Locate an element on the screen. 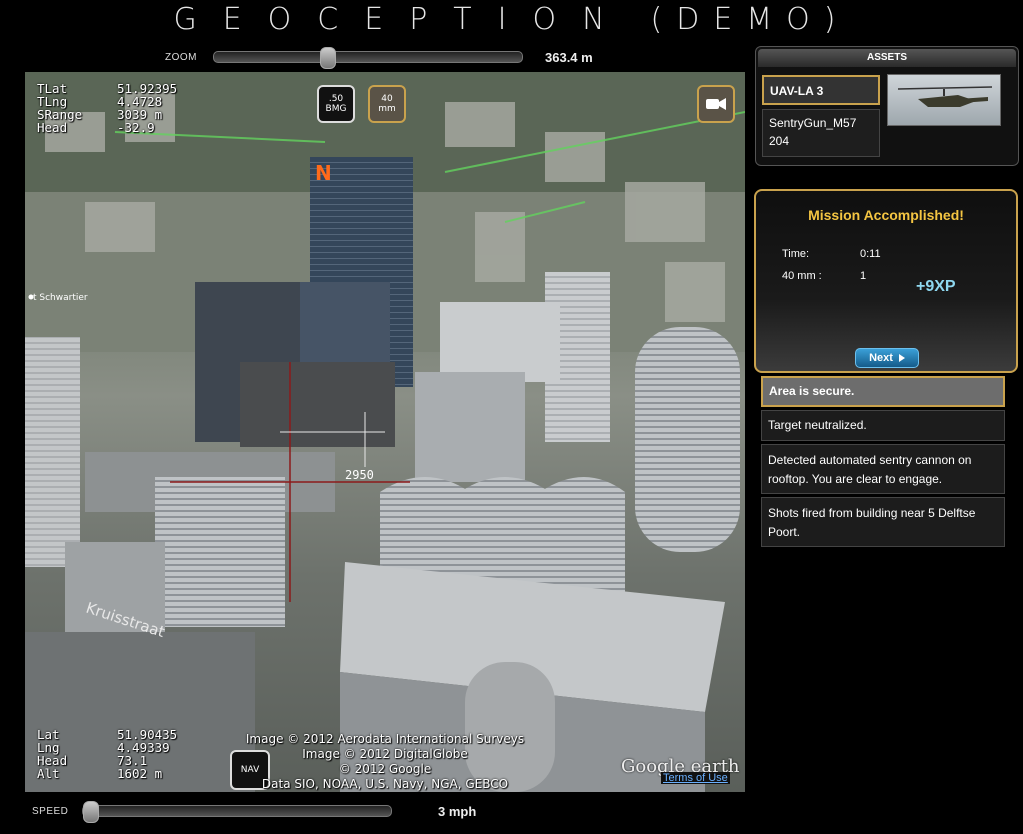 The width and height of the screenshot is (1023, 834). assets-header: ASSETS is located at coordinates (887, 58).